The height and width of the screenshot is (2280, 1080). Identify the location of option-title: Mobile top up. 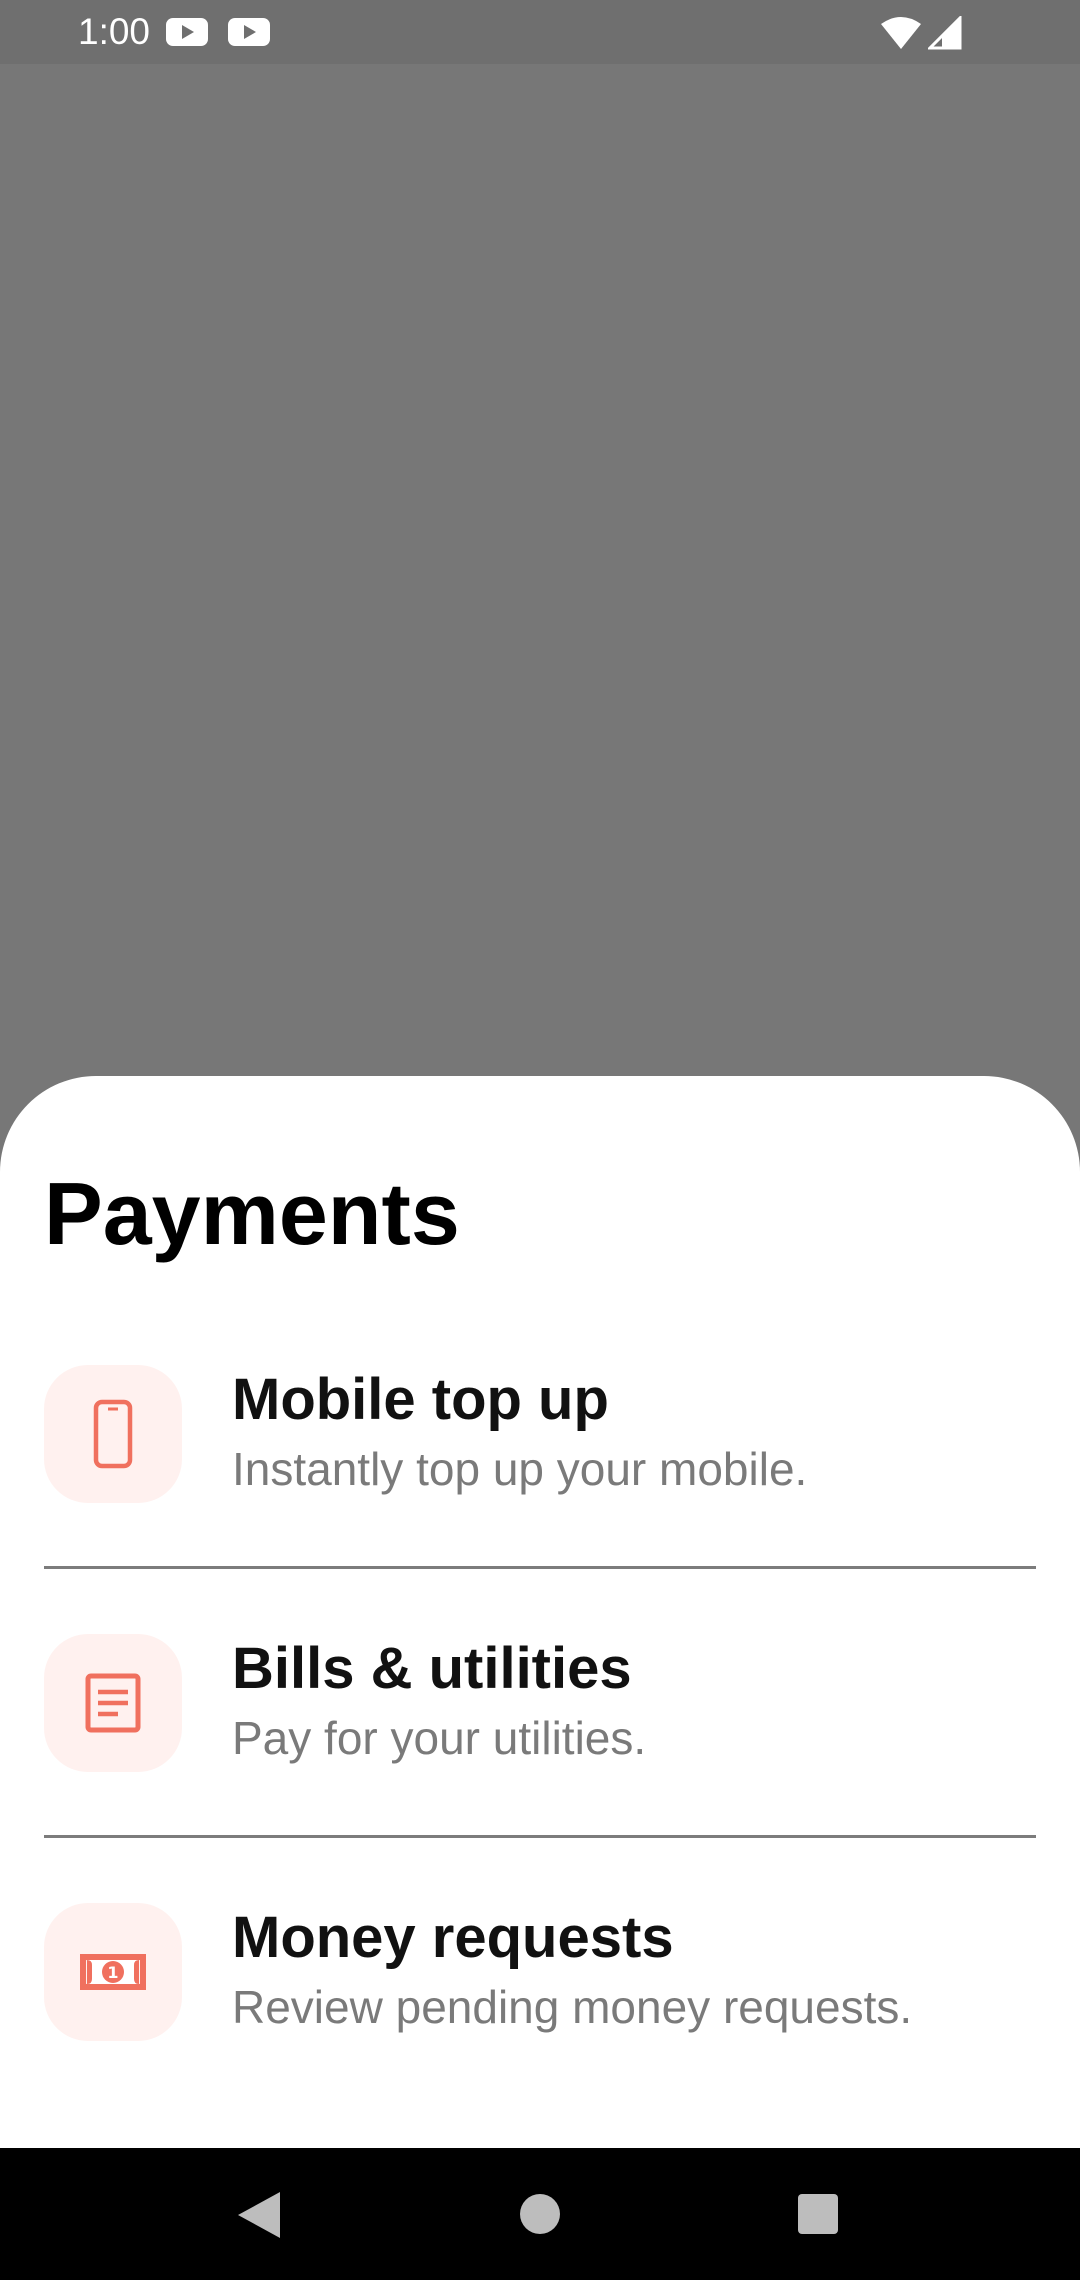
(420, 1399).